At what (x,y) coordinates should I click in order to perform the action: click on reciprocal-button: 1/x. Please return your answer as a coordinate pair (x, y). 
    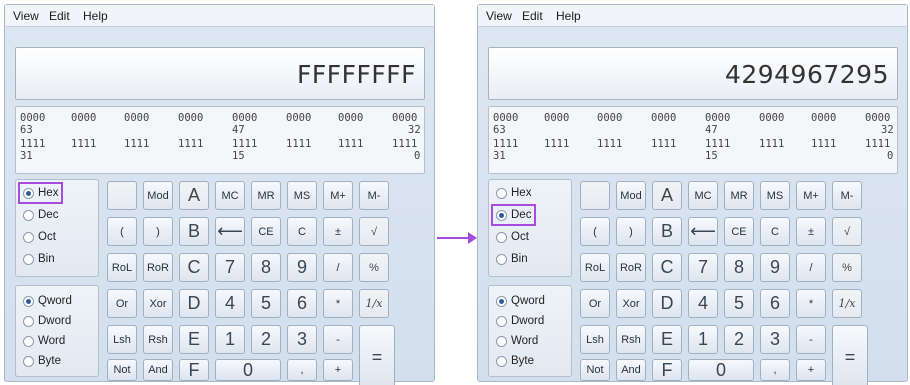
    Looking at the image, I should click on (847, 303).